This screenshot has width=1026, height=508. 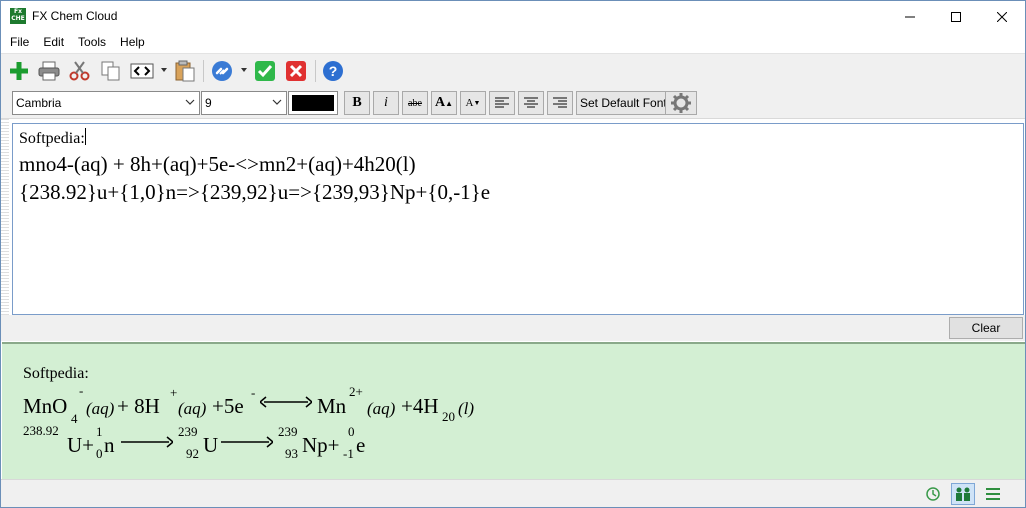 I want to click on preview-eq2-text: e, so click(x=361, y=445).